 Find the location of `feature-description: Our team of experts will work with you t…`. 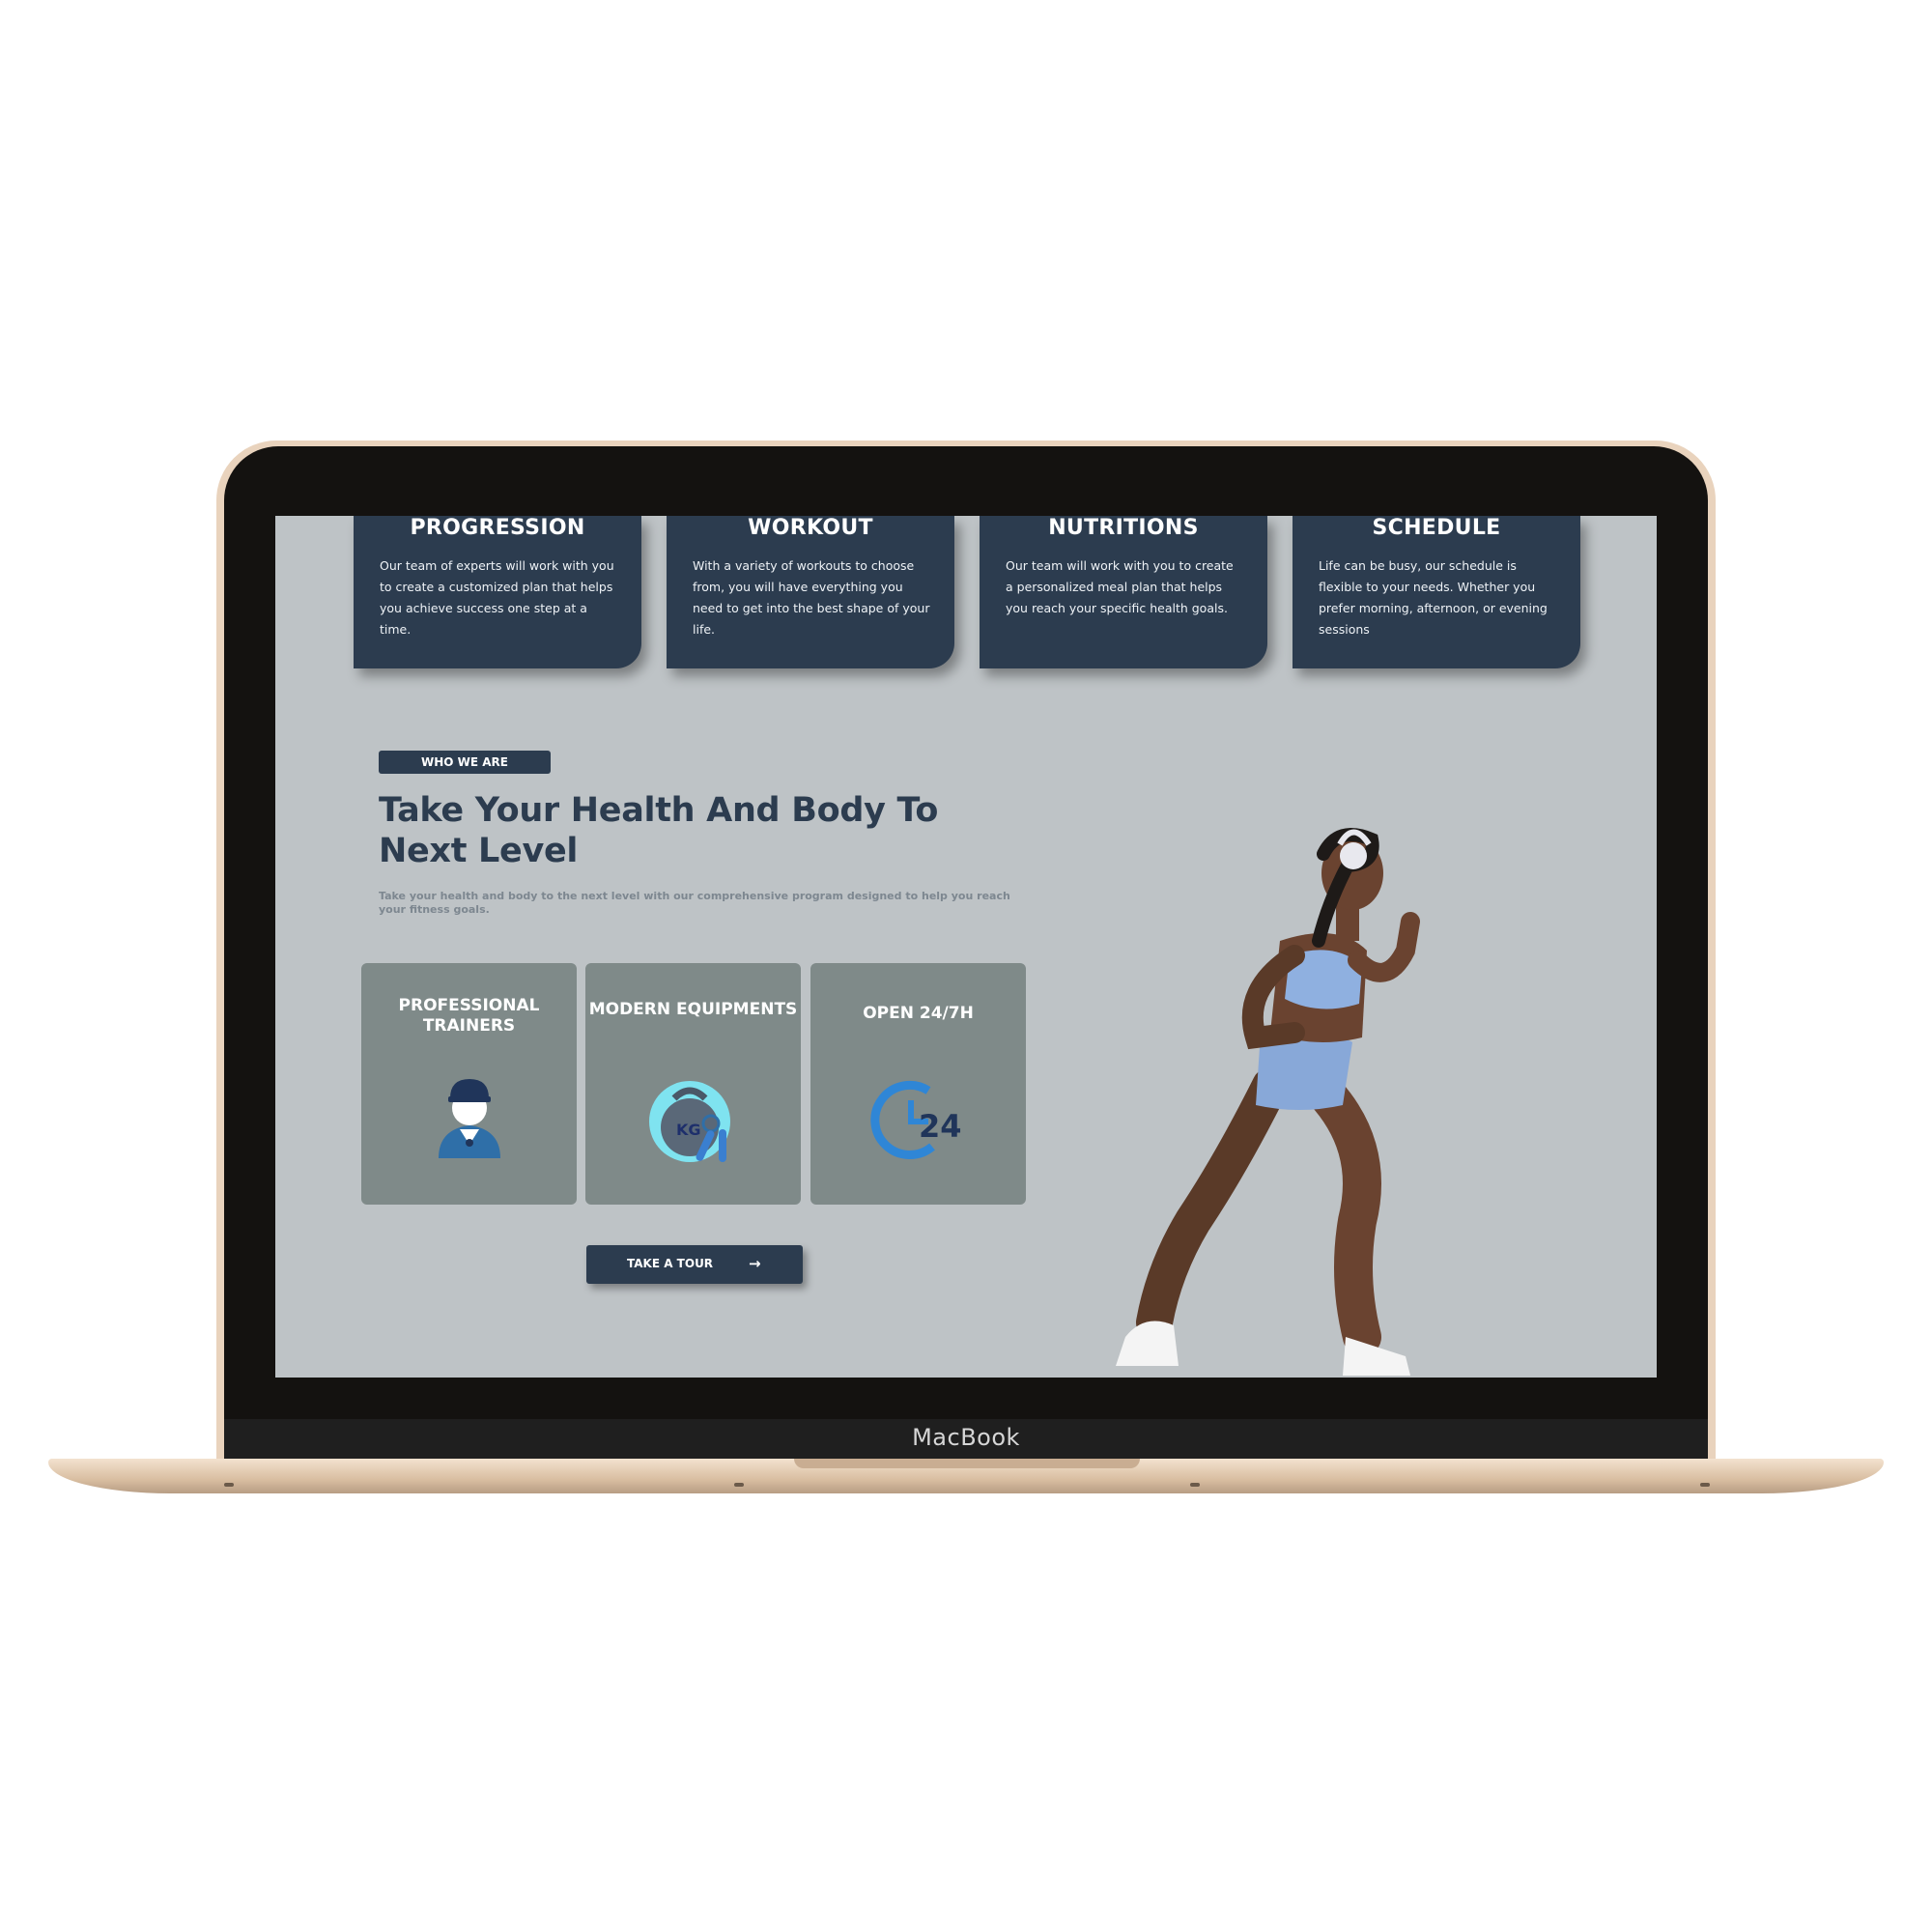

feature-description: Our team of experts will work with you t… is located at coordinates (497, 597).